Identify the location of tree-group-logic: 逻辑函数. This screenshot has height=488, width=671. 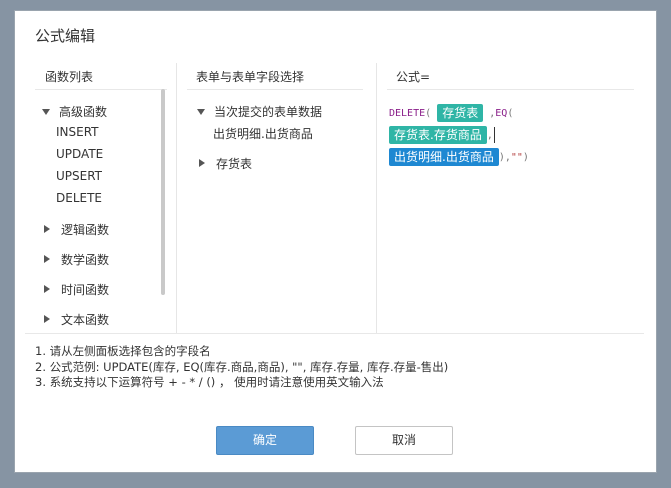
(75, 229).